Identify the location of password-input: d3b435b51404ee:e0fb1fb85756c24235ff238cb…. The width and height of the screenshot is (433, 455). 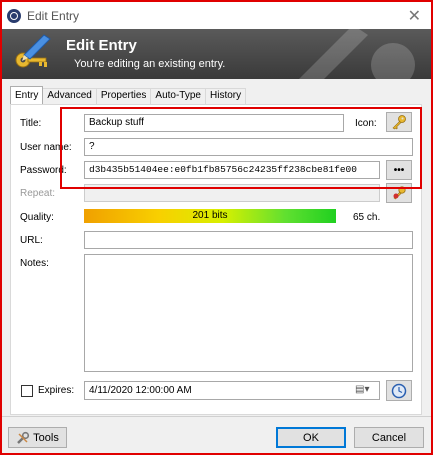
(232, 170).